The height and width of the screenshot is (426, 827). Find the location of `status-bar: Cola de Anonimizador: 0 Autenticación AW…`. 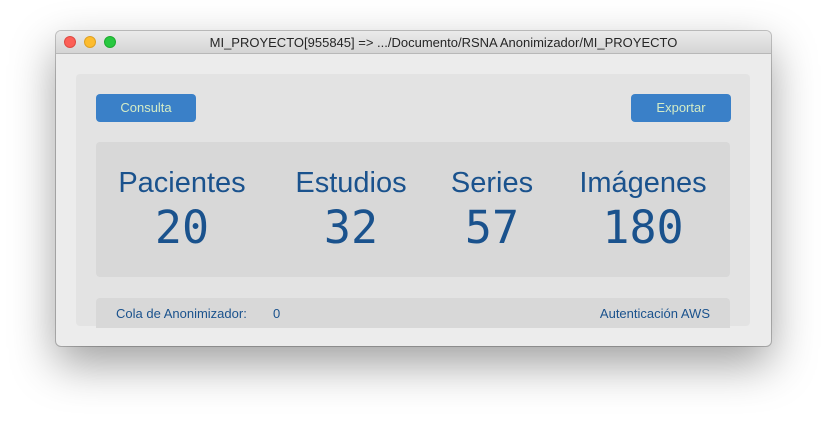

status-bar: Cola de Anonimizador: 0 Autenticación AW… is located at coordinates (413, 313).